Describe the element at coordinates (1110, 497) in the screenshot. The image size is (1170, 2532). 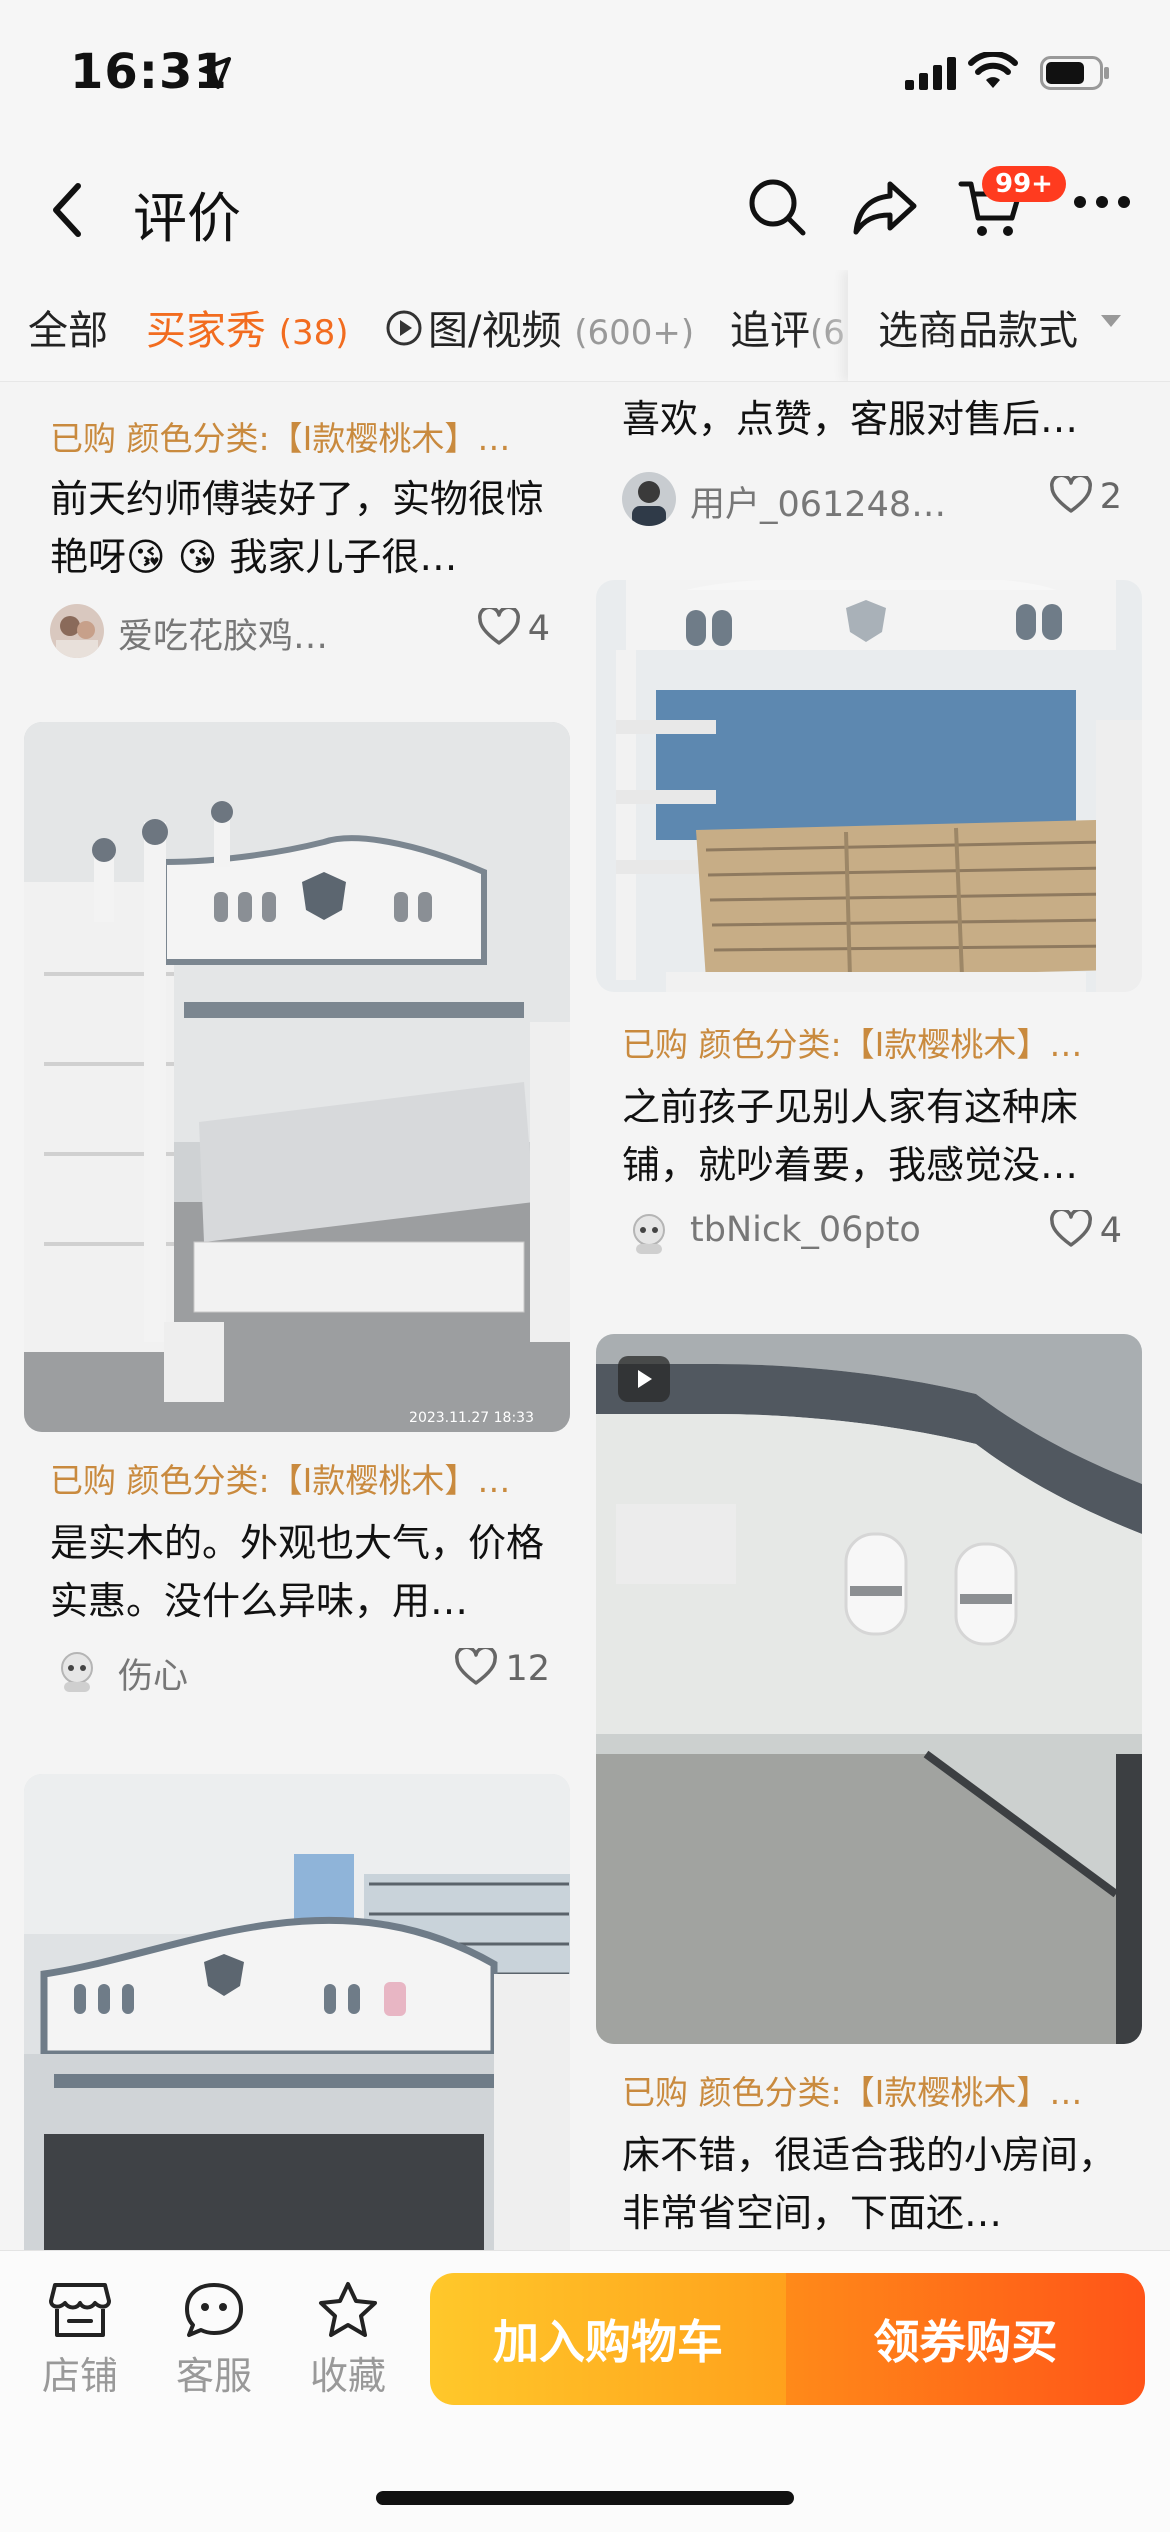
I see `like-count: 2` at that location.